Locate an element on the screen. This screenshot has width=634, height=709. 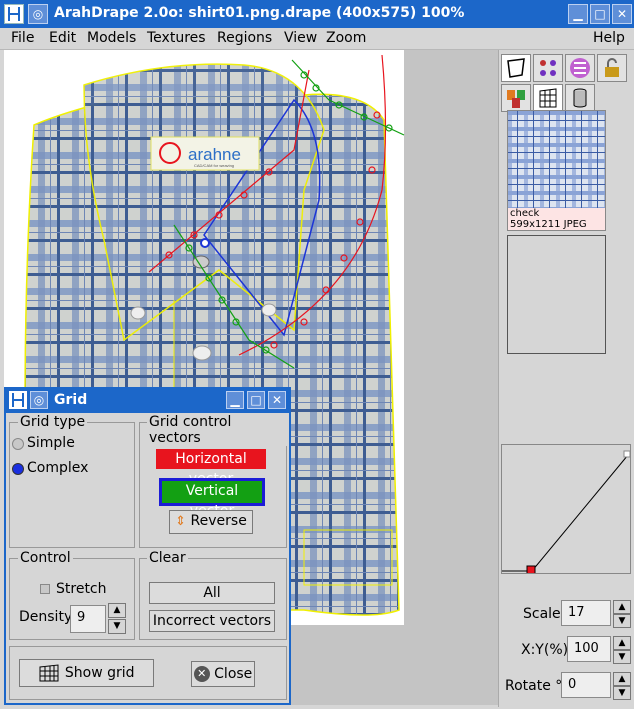
complex-label: Complex is located at coordinates (57, 468).